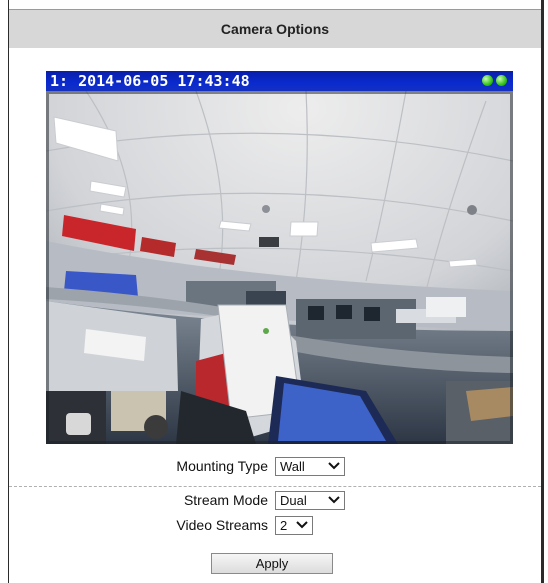  I want to click on status-indicators, so click(494, 80).